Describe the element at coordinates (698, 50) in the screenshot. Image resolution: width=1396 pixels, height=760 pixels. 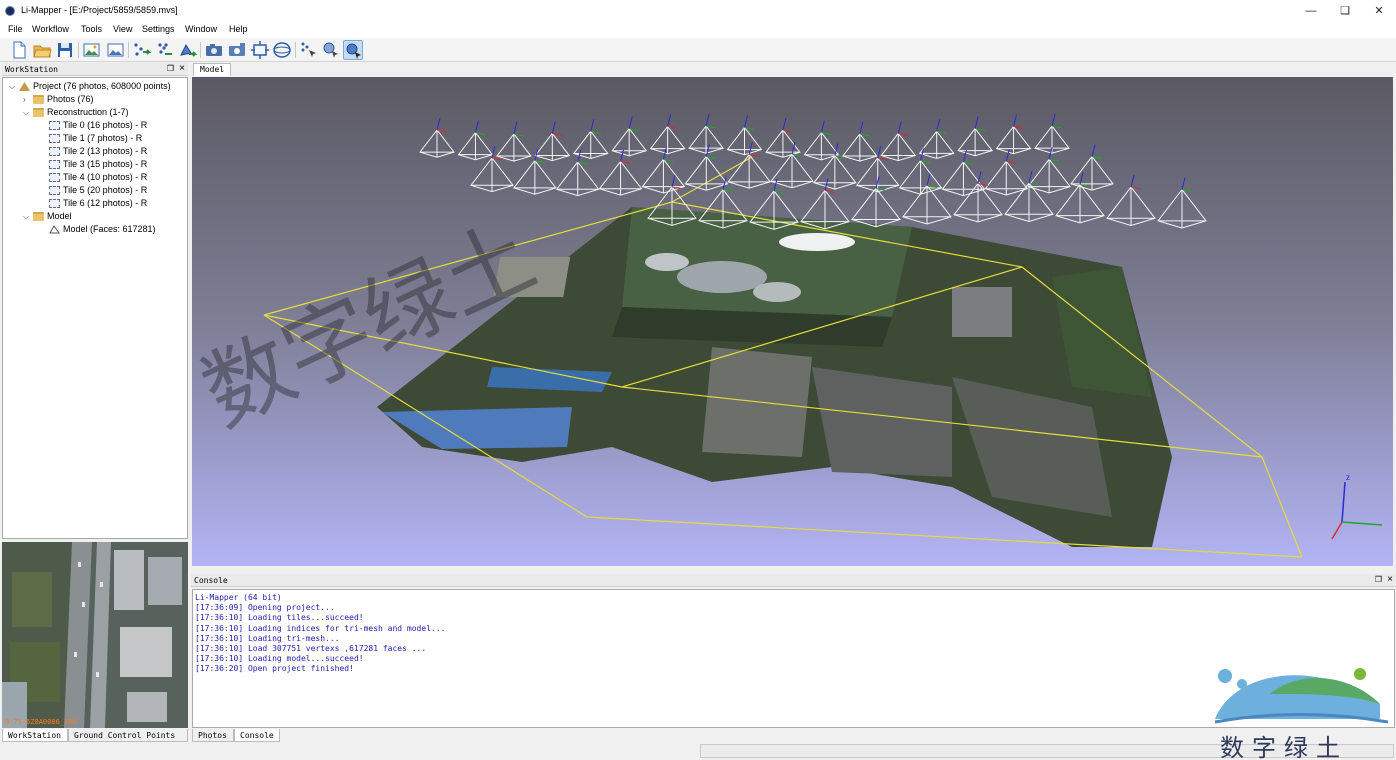
I see `toolbar` at that location.